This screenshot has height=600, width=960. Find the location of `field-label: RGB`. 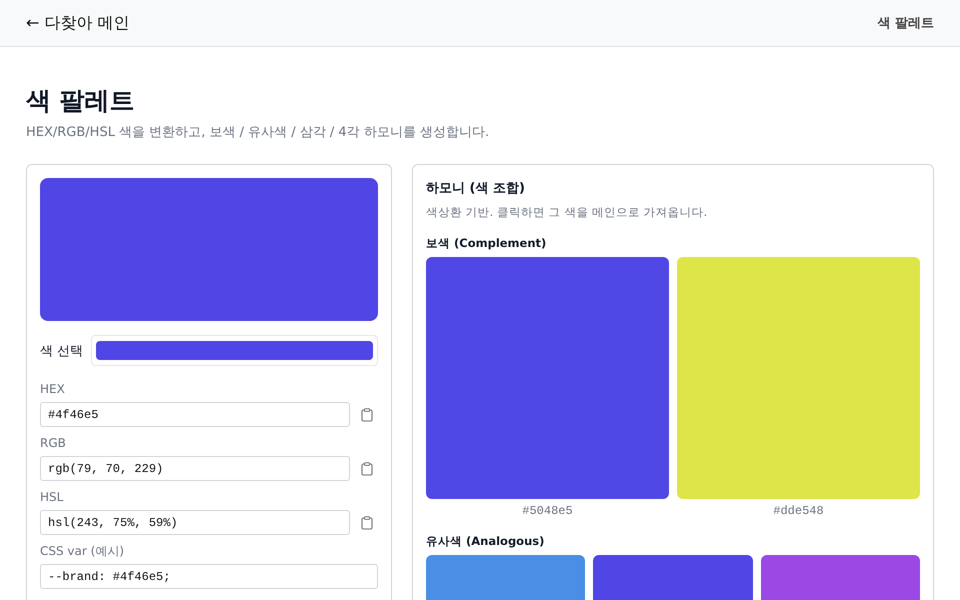

field-label: RGB is located at coordinates (53, 443).